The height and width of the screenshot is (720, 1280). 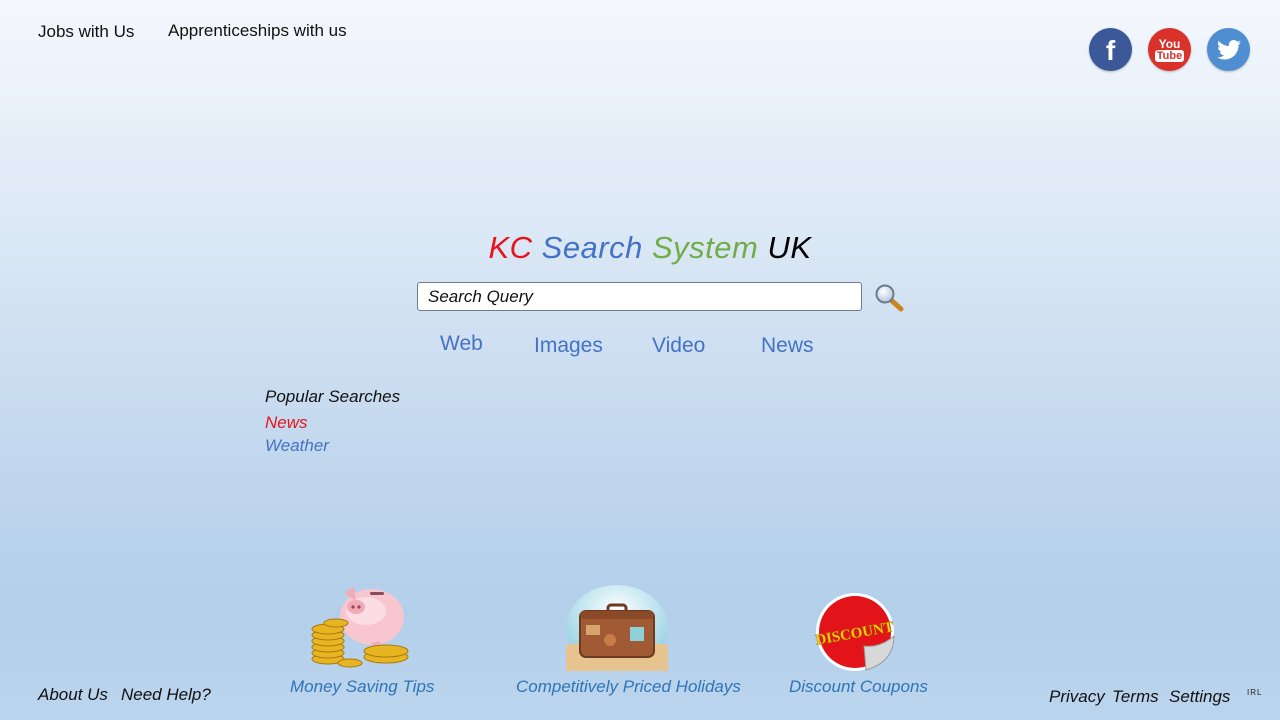 I want to click on youtube-glyph-top: You, so click(x=1169, y=43).